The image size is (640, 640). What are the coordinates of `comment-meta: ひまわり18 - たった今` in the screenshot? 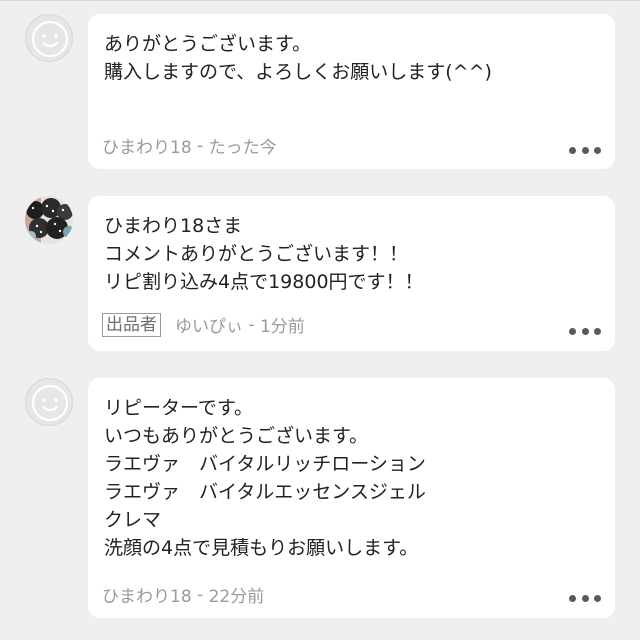 It's located at (189, 146).